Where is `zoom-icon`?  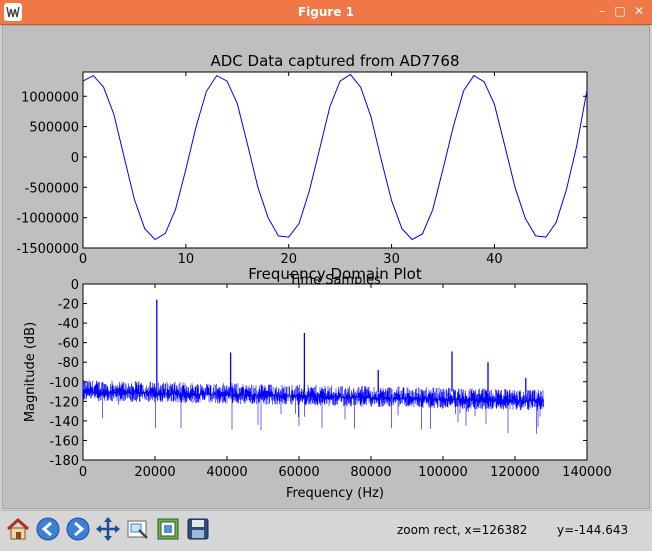 zoom-icon is located at coordinates (138, 529).